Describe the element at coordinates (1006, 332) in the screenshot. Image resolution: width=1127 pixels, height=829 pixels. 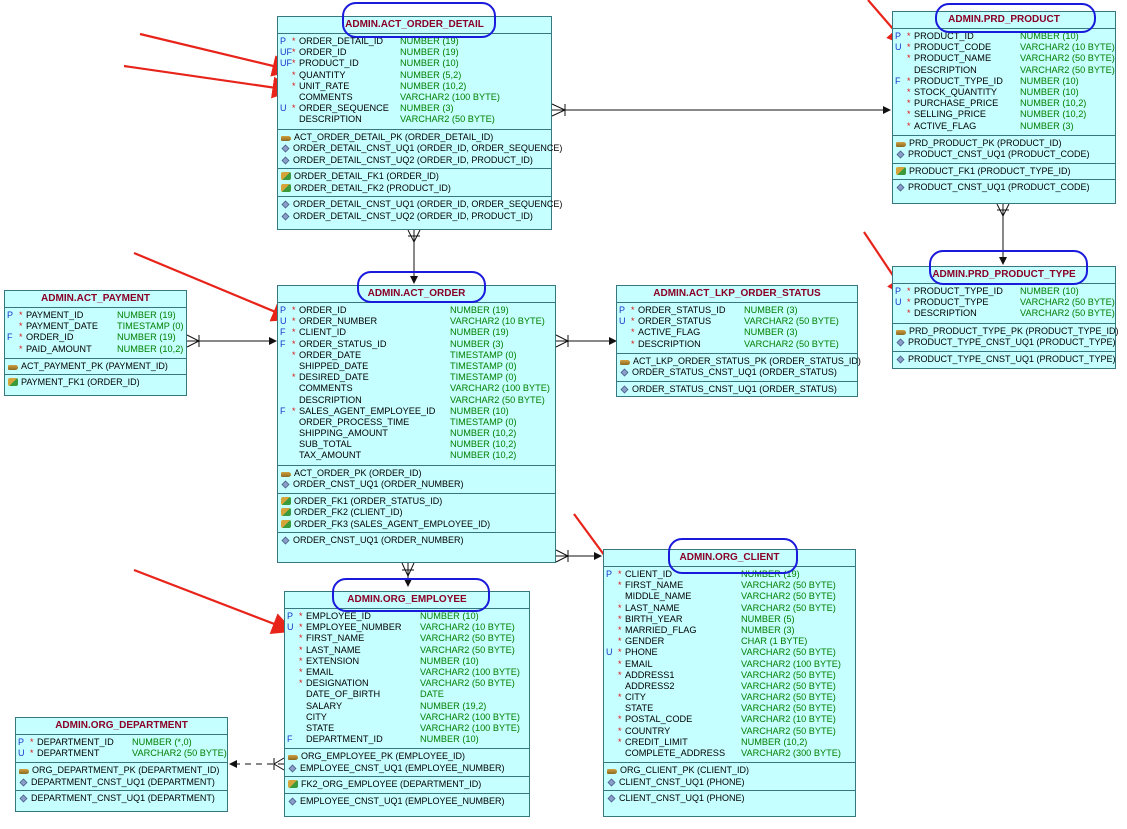
I see `constraint-row: PRD_PRODUCT_TYPE_PK (PRODUCT_TYPE_ID)` at that location.